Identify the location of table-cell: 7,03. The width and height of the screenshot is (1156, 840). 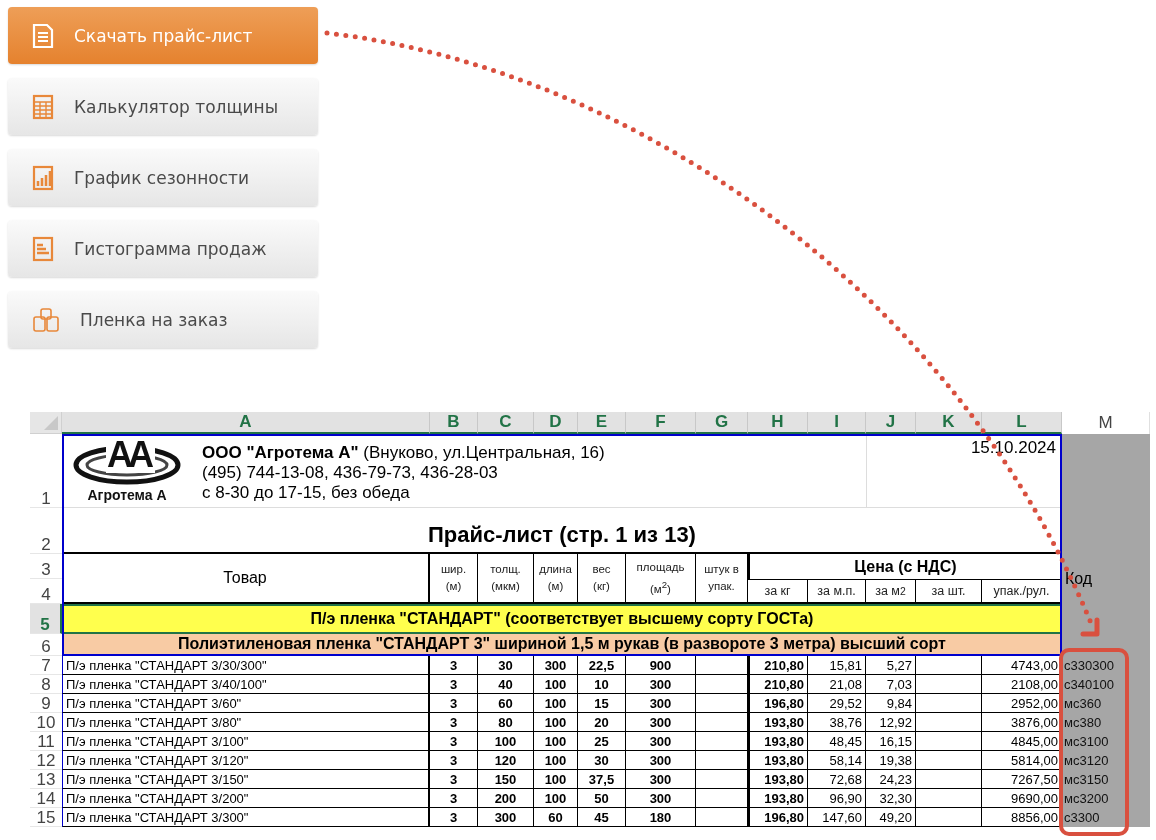
(891, 684).